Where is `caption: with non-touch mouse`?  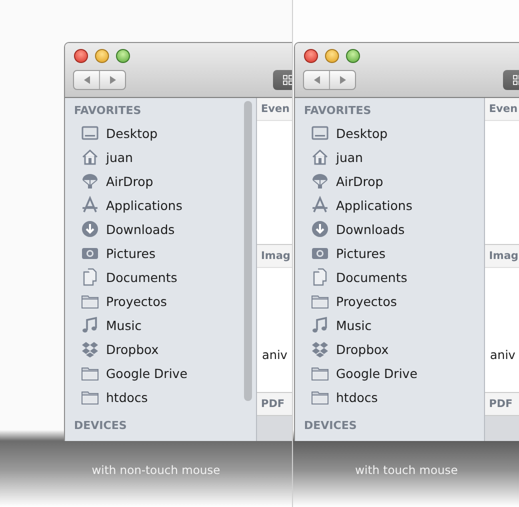 caption: with non-touch mouse is located at coordinates (156, 470).